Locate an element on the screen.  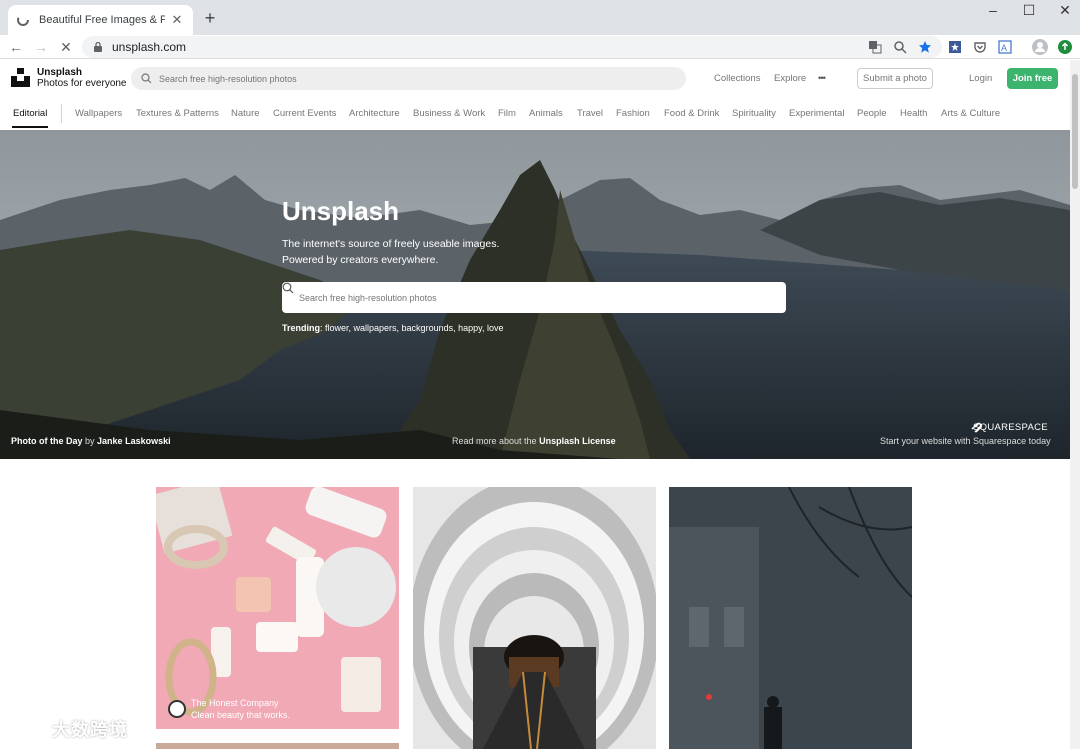
license-link: Unsplash License is located at coordinates (577, 441).